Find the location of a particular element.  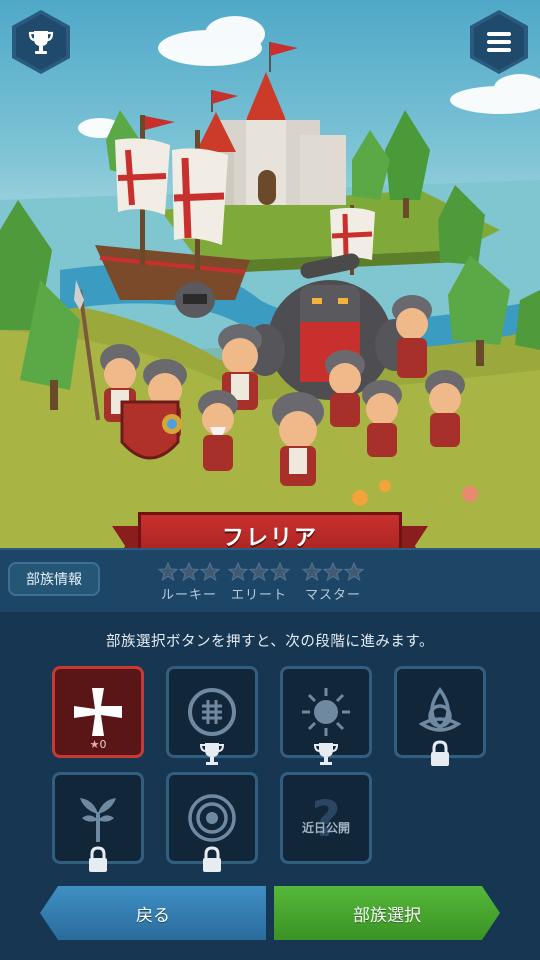

tribe-tile-ring is located at coordinates (212, 822).